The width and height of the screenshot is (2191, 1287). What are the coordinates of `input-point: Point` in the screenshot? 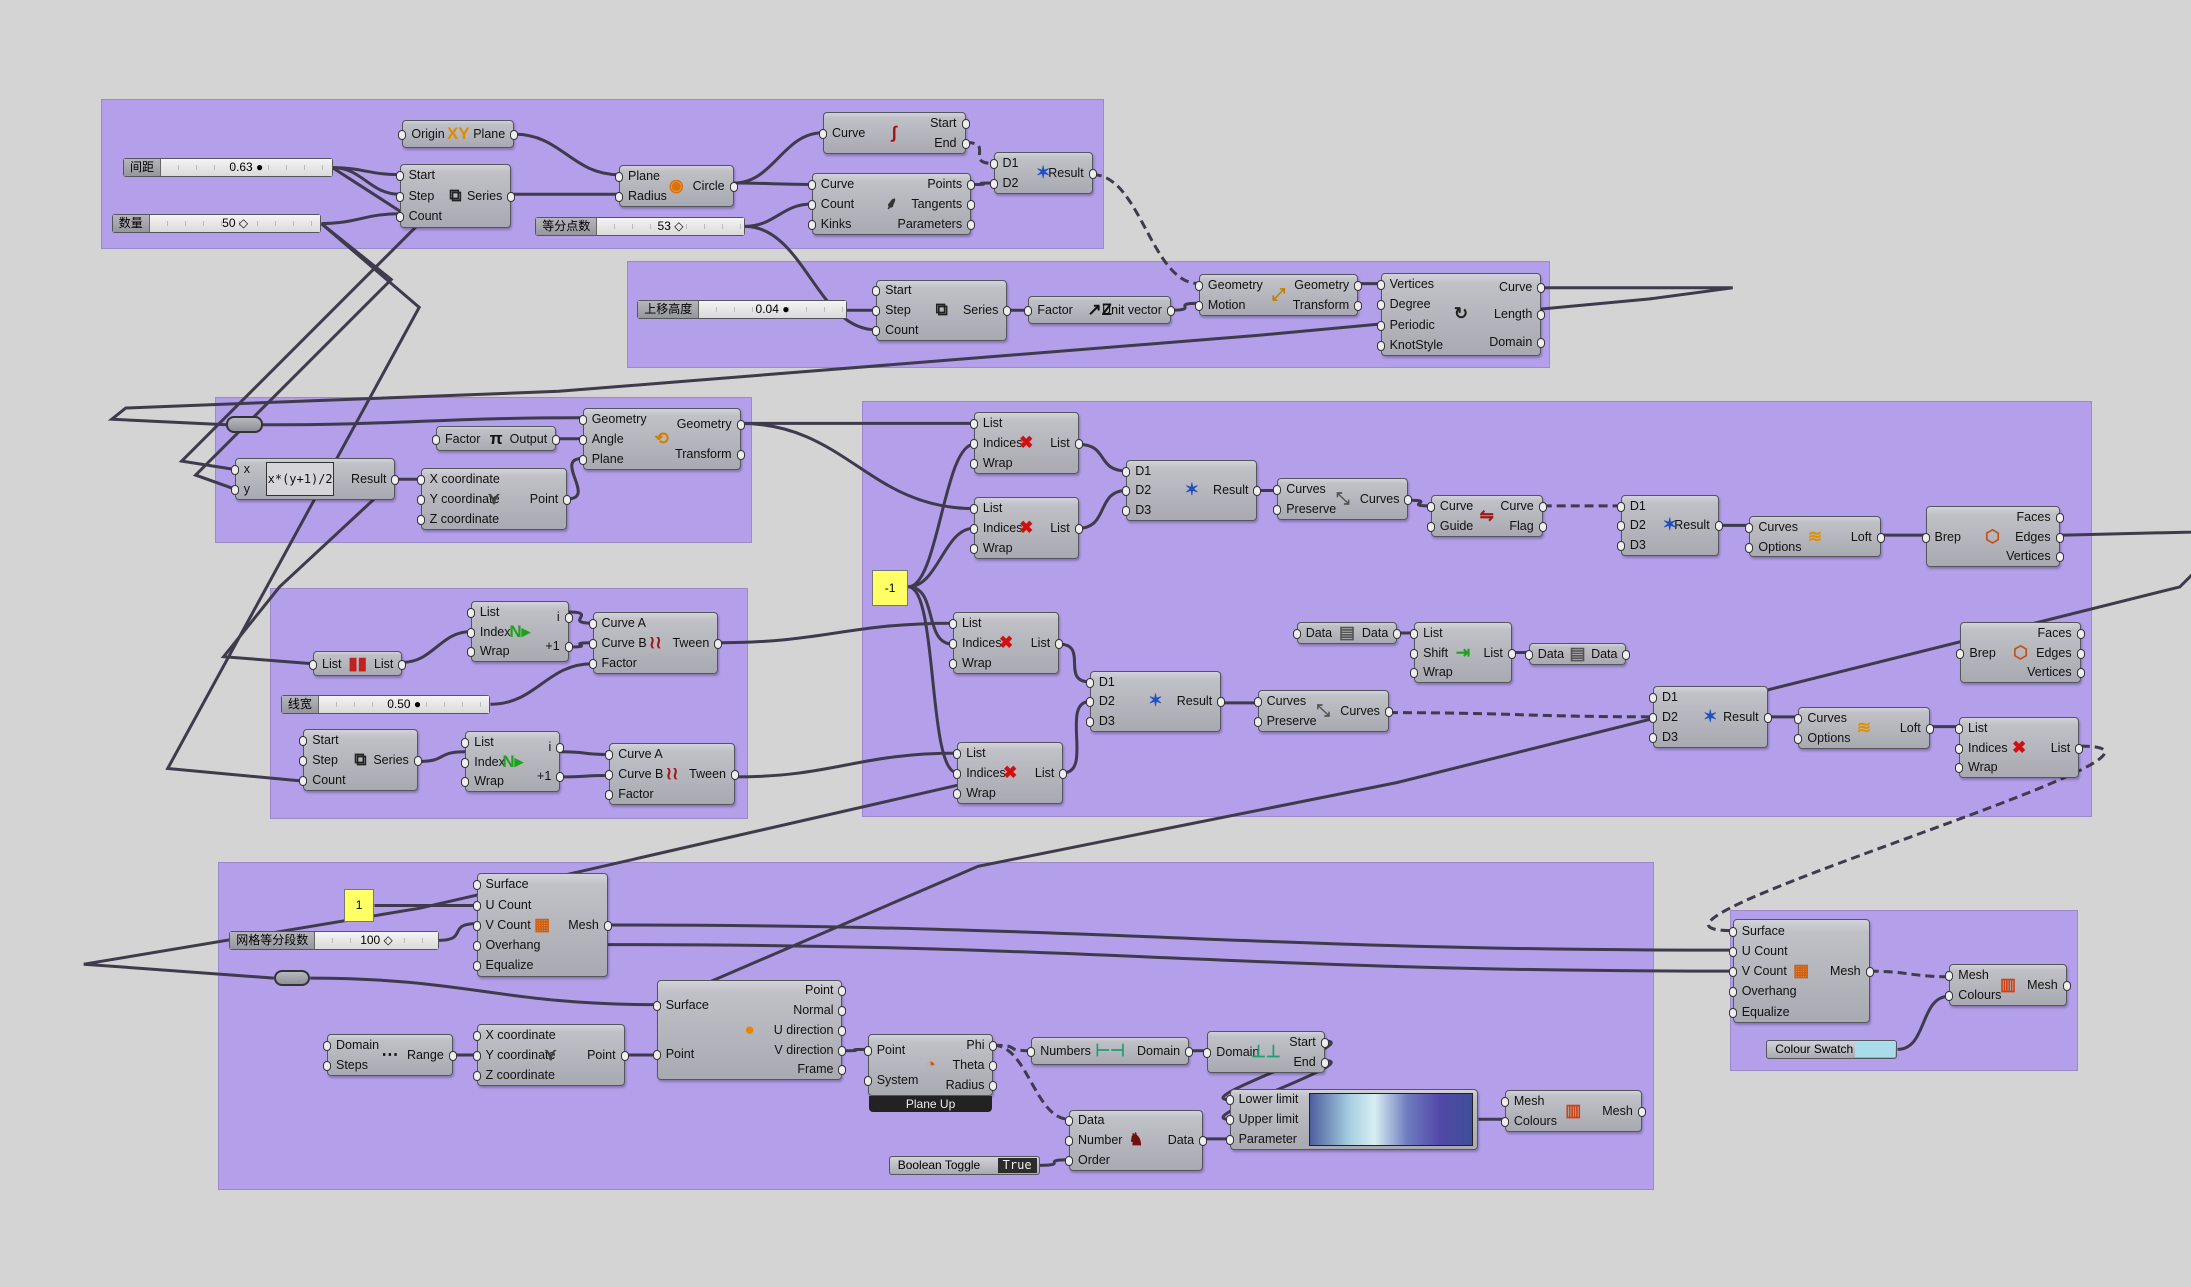 It's located at (884, 1050).